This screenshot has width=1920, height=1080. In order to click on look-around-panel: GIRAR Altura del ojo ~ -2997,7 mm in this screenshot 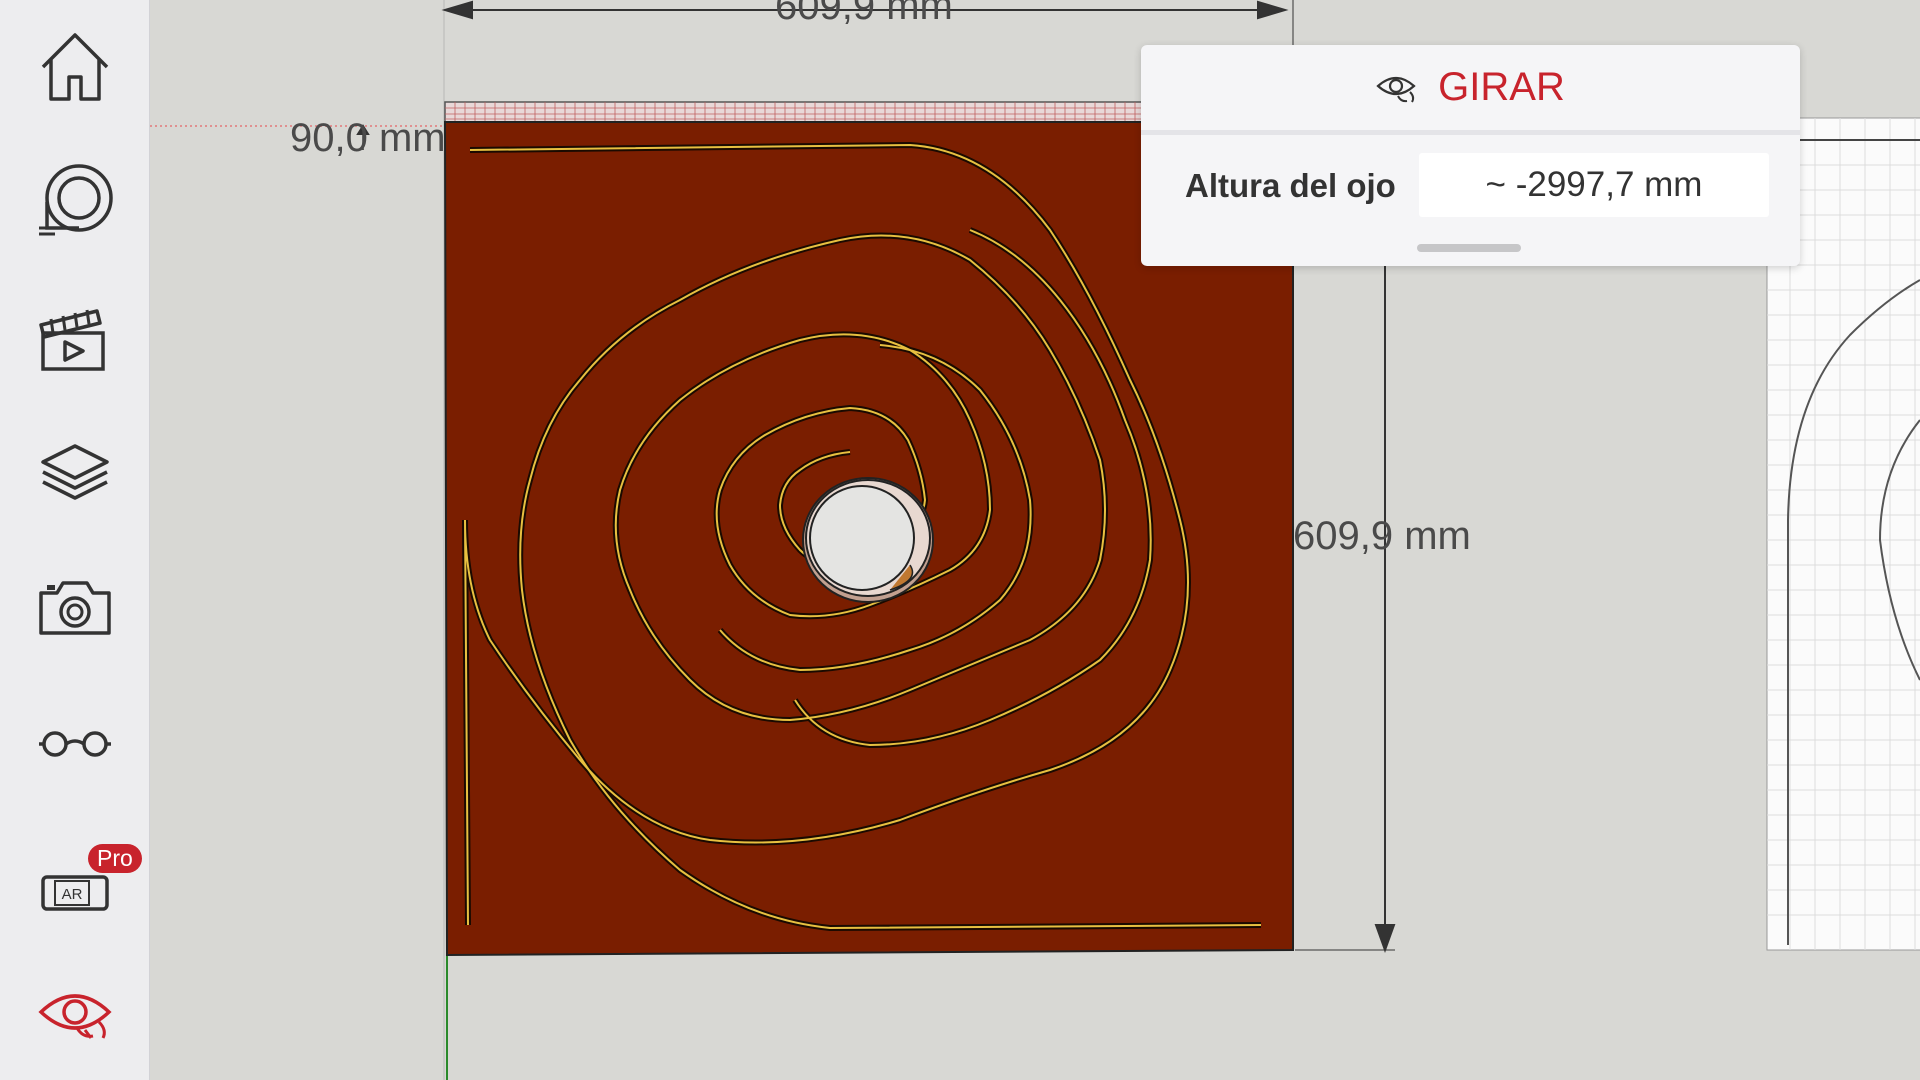, I will do `click(1470, 155)`.